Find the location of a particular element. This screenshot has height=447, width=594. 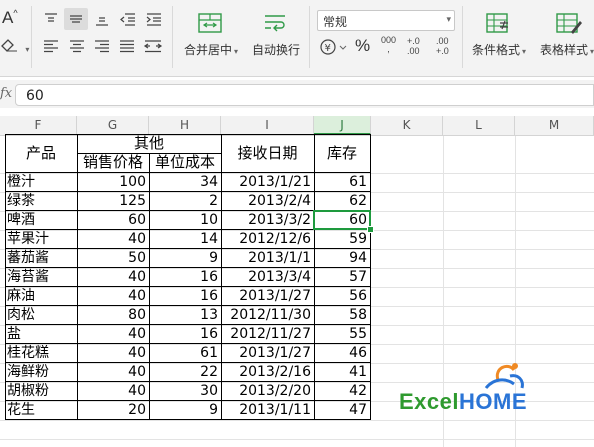

cell-product: 橙汁 is located at coordinates (21, 182).